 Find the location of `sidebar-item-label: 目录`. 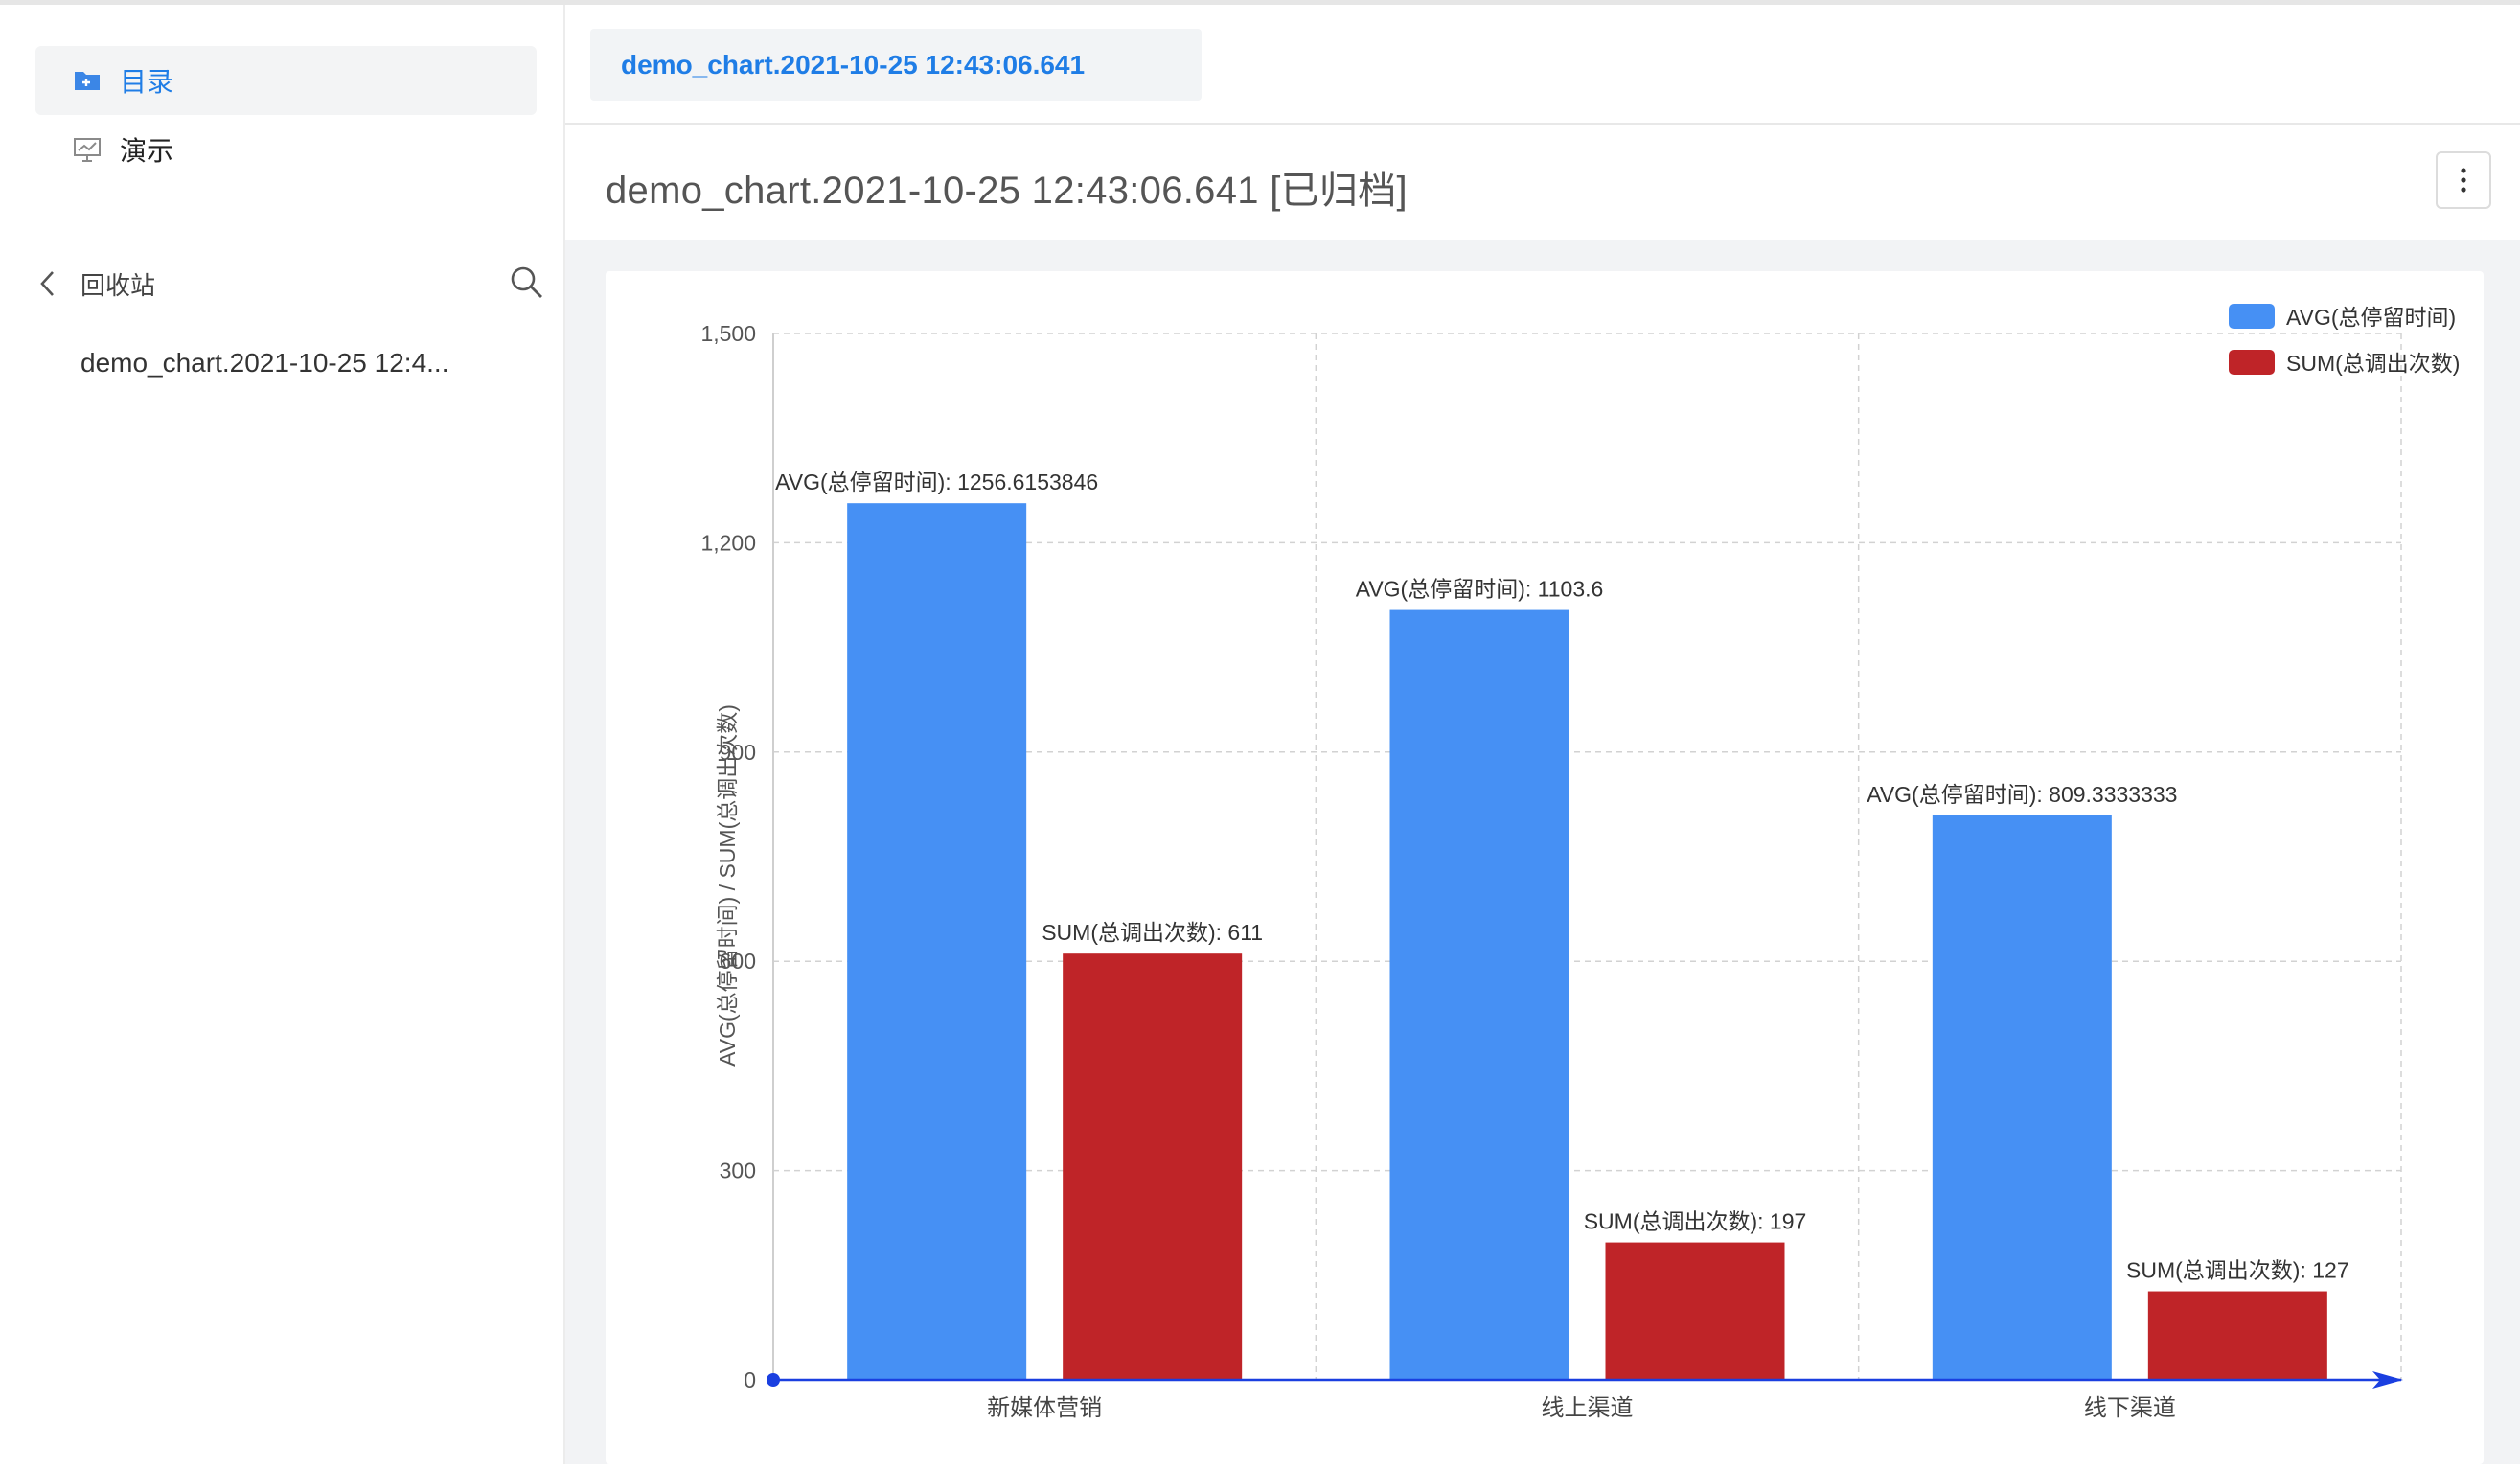

sidebar-item-label: 目录 is located at coordinates (147, 82).